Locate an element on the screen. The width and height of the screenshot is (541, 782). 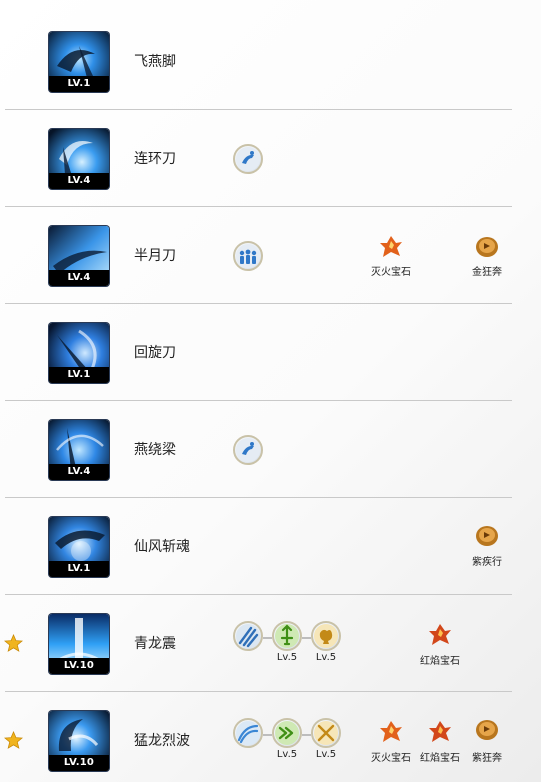
arrows-icon is located at coordinates (287, 733).